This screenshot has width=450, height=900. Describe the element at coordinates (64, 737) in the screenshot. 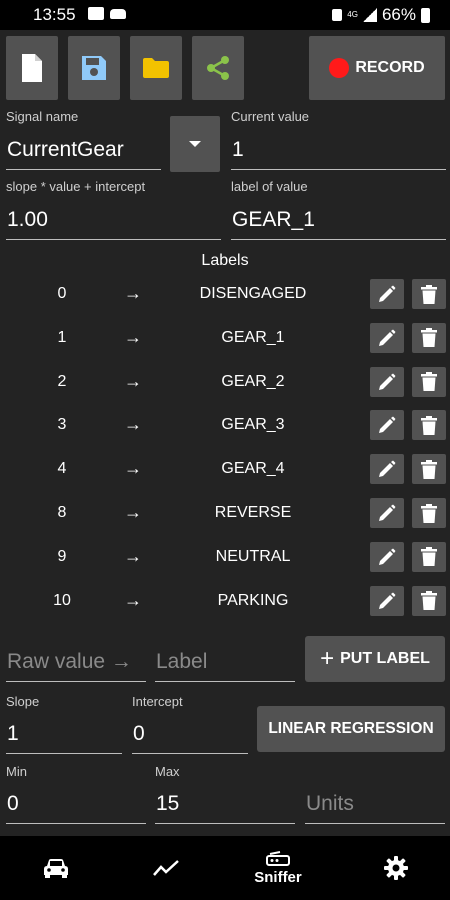

I see `slope-input: 1` at that location.